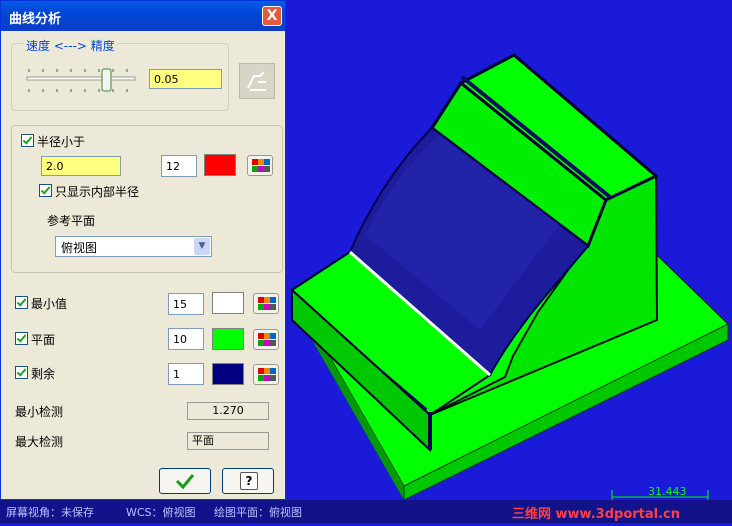 The width and height of the screenshot is (732, 526). I want to click on radius-palette-button, so click(260, 165).